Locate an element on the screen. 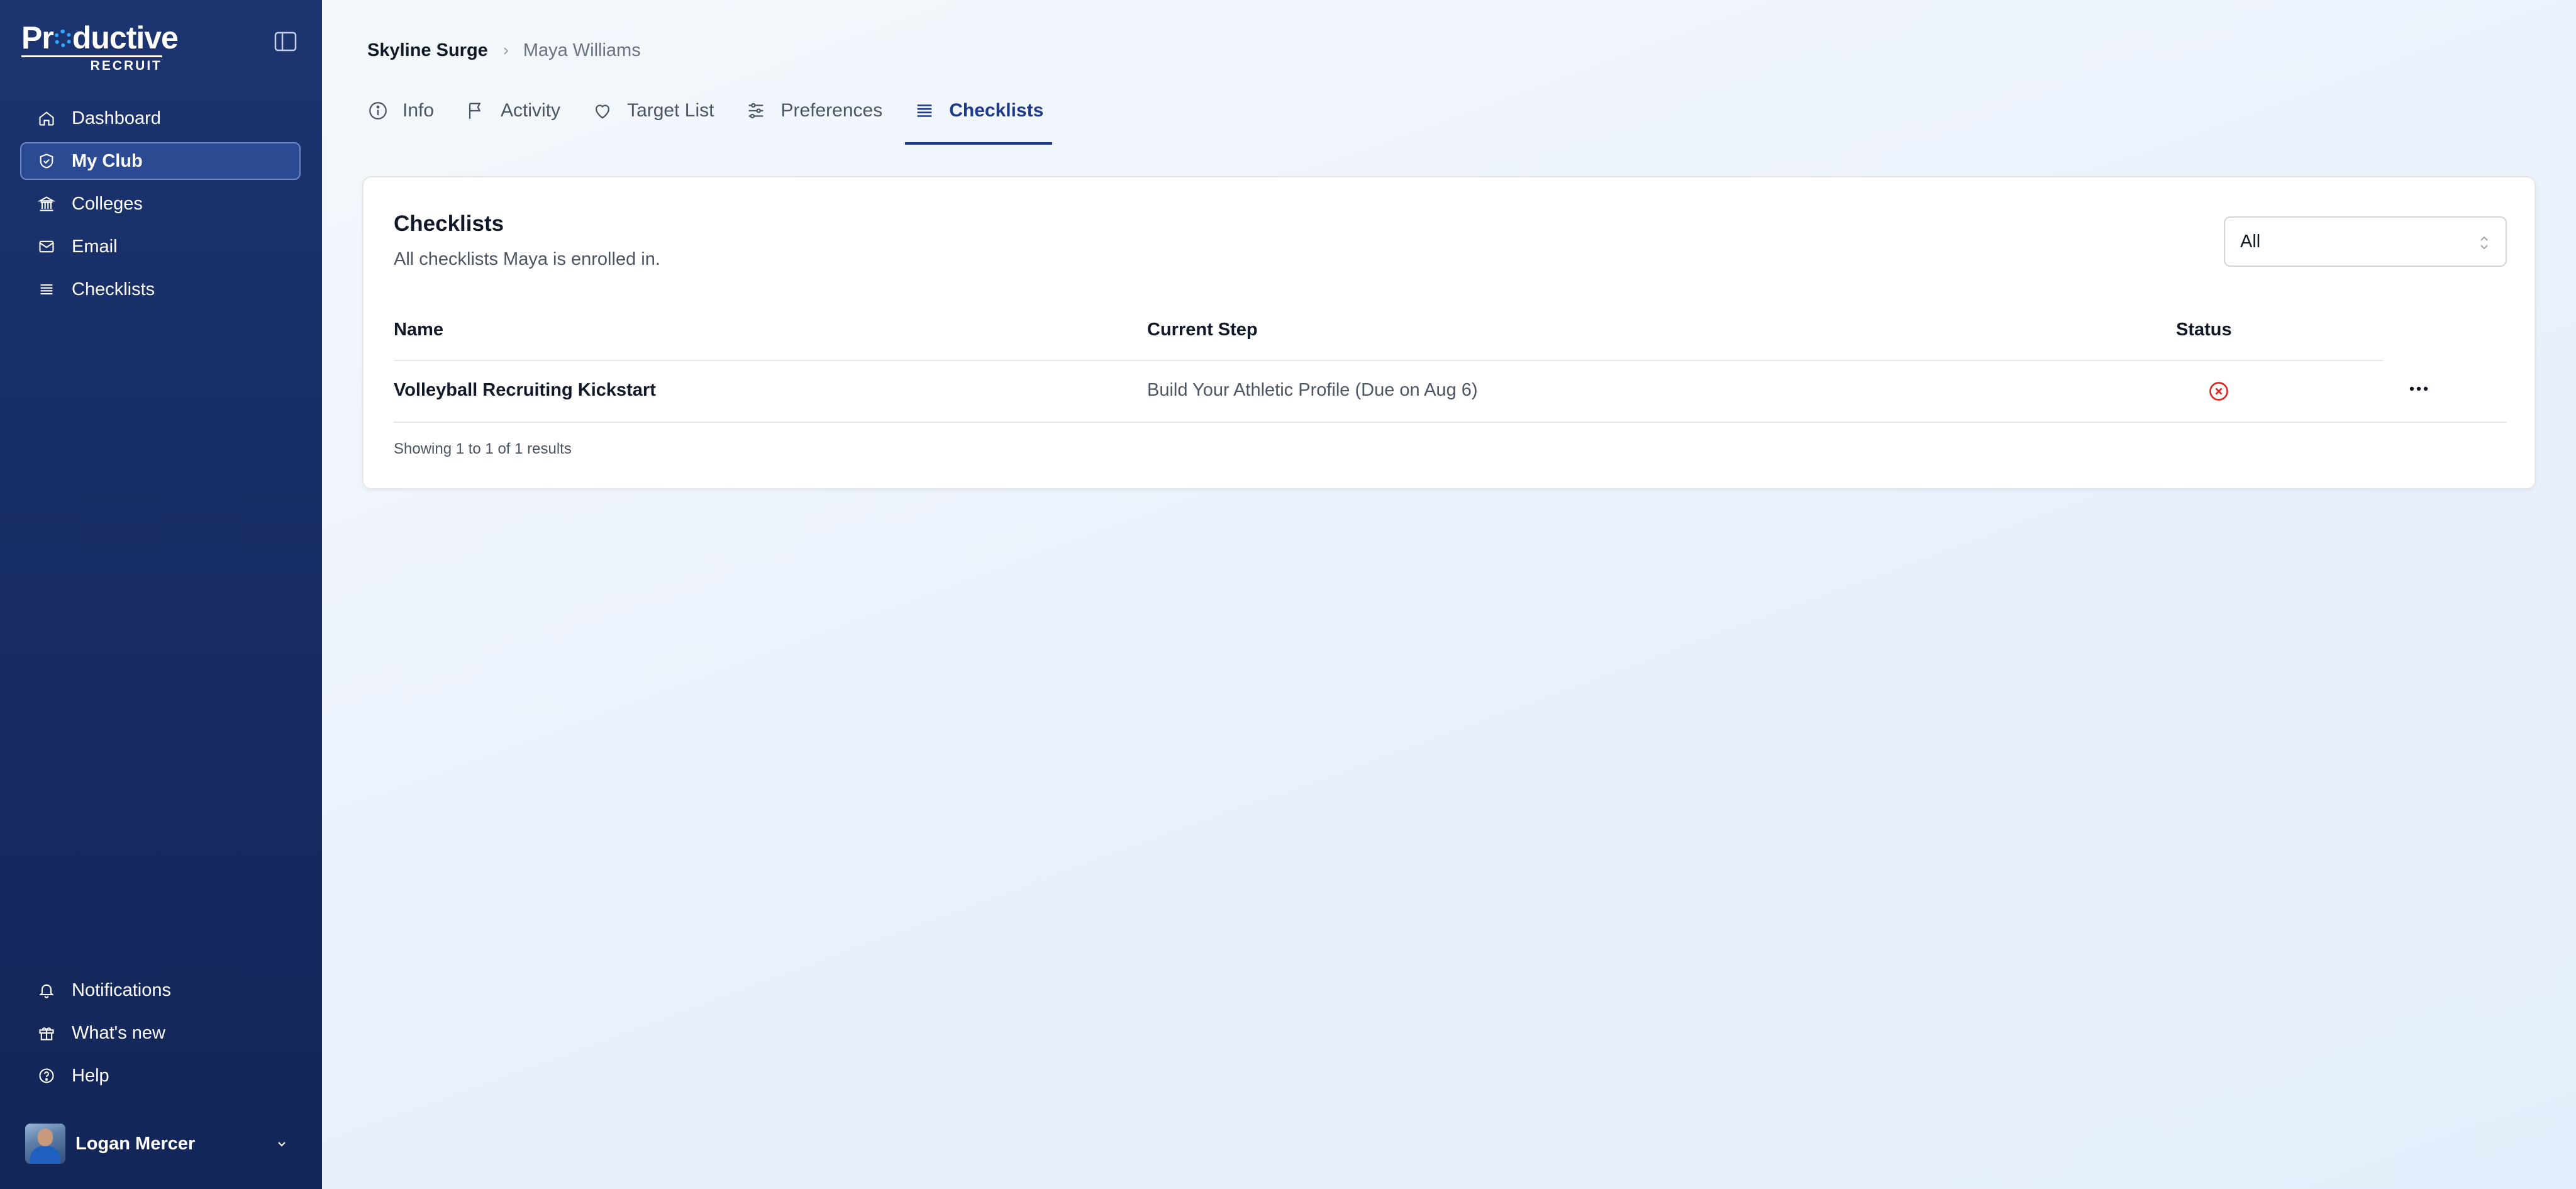 The height and width of the screenshot is (1189, 2576). bell-icon is located at coordinates (46, 990).